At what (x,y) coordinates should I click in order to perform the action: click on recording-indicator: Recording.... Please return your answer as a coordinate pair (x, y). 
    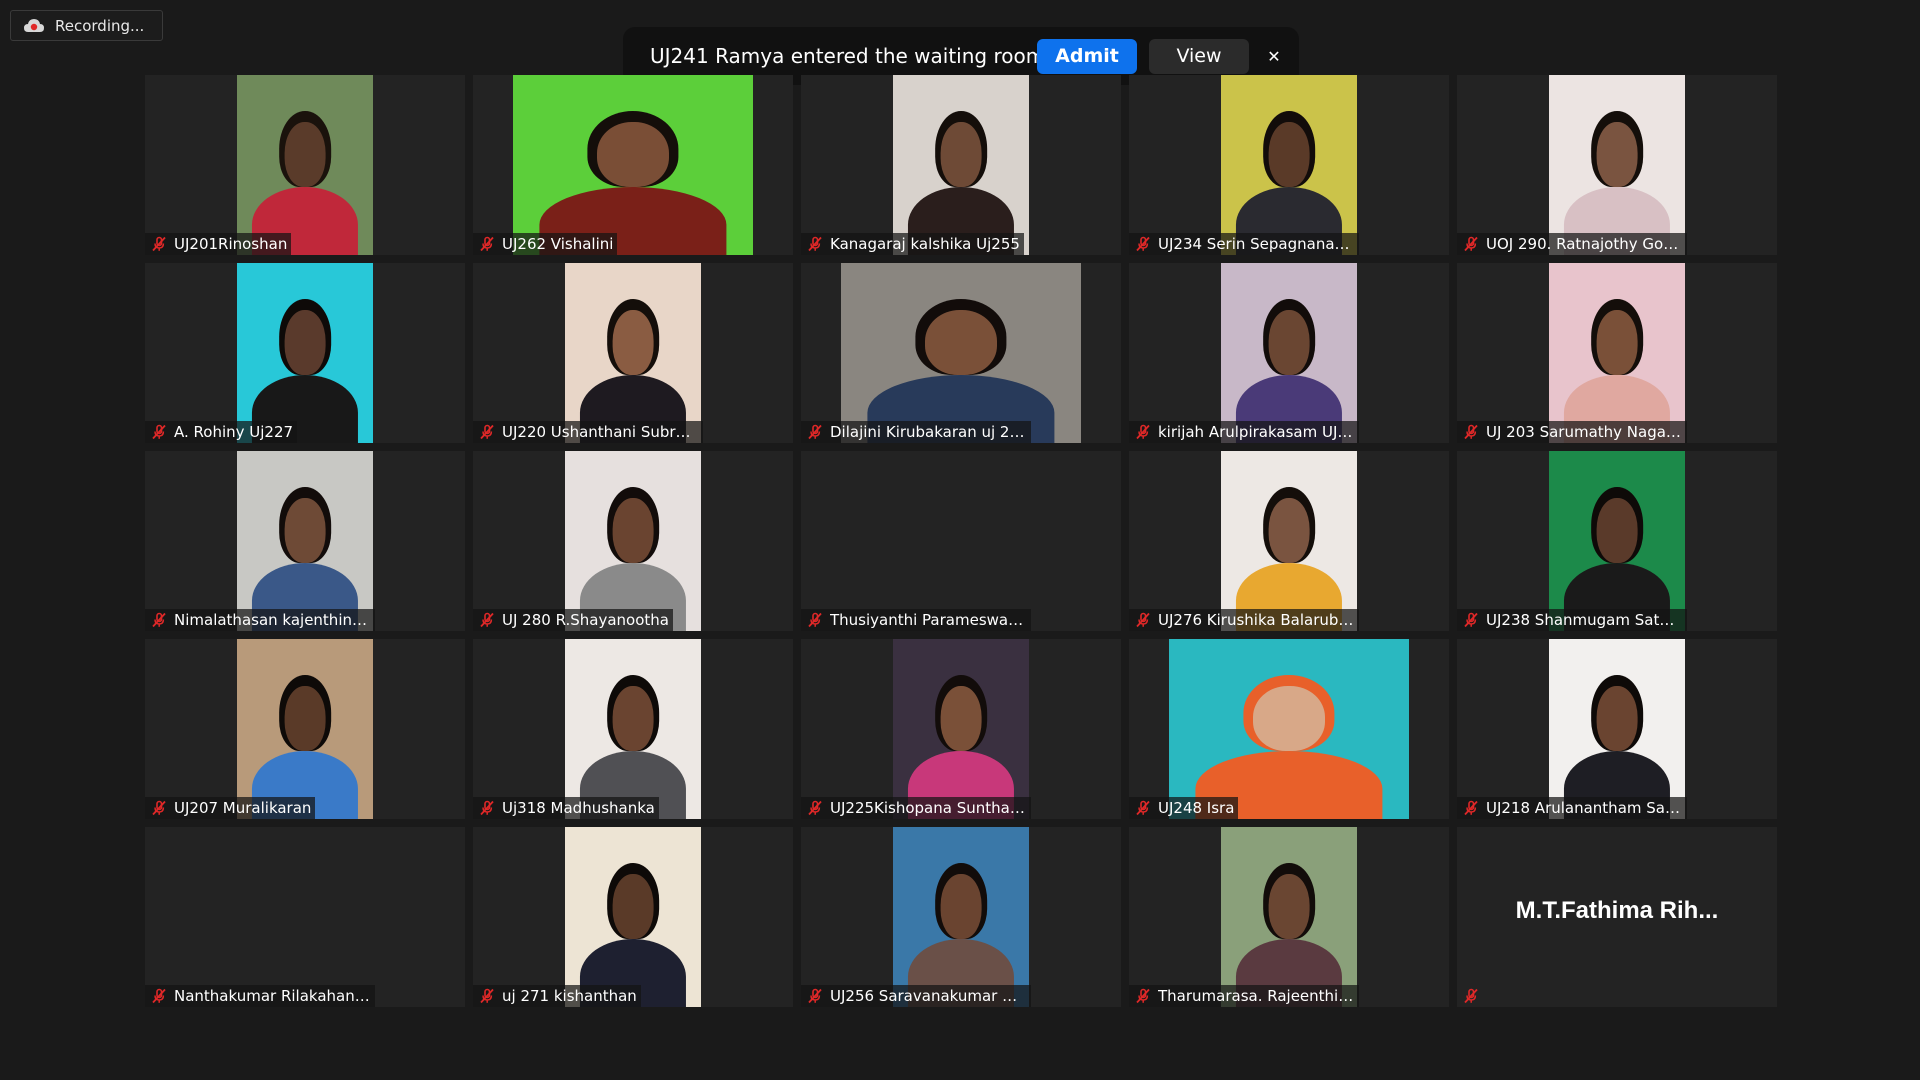
    Looking at the image, I should click on (86, 25).